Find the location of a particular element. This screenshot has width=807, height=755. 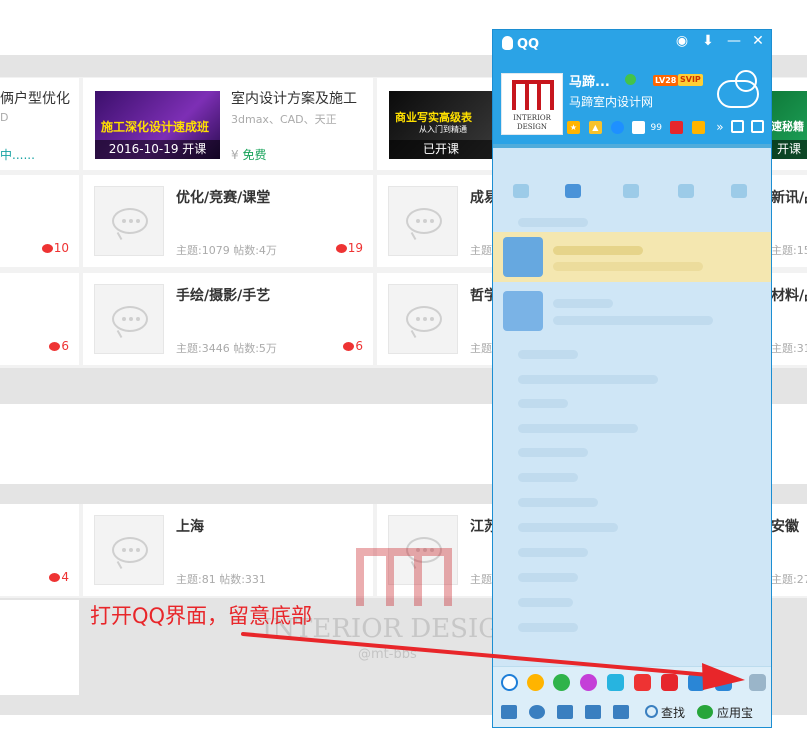

close-button: ✕ is located at coordinates (758, 41).